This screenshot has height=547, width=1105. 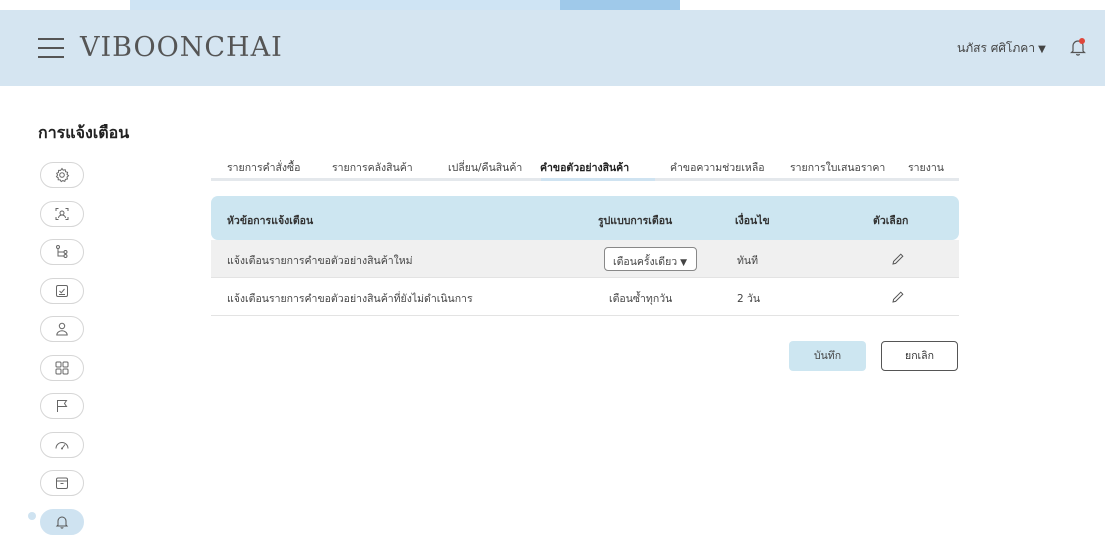 What do you see at coordinates (620, 5) in the screenshot?
I see `top-decoration-right` at bounding box center [620, 5].